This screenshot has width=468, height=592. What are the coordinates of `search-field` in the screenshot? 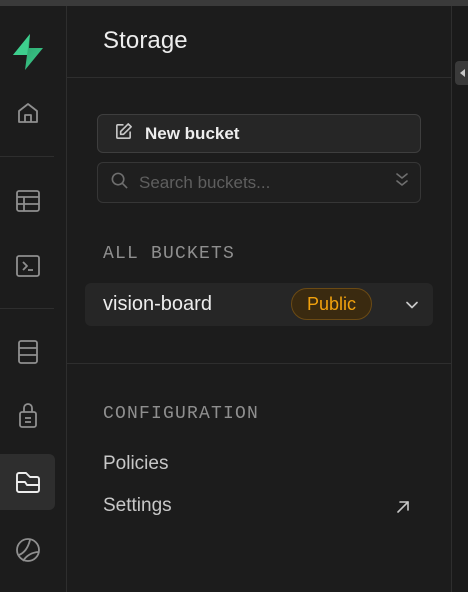 It's located at (259, 182).